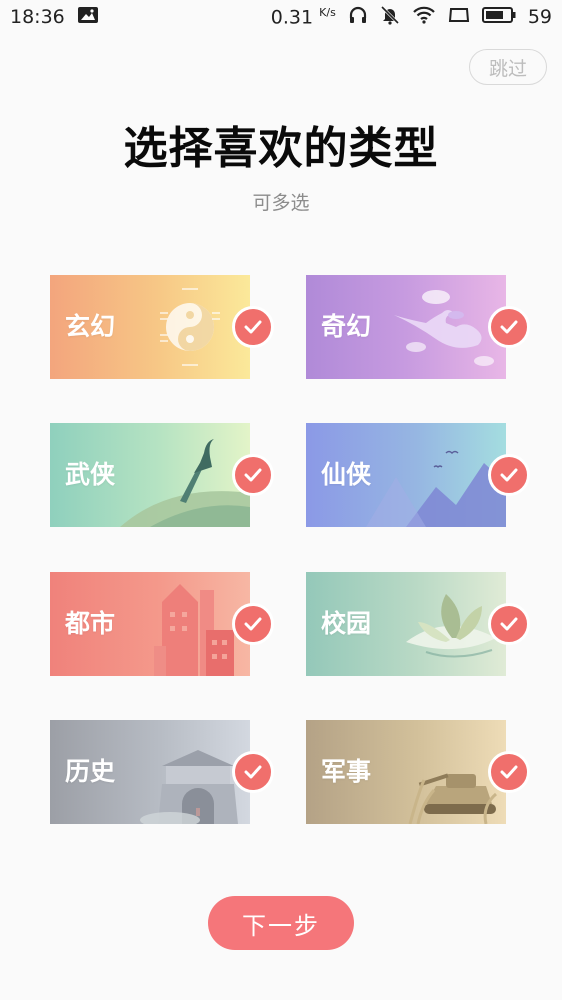 This screenshot has height=1000, width=562. What do you see at coordinates (90, 623) in the screenshot?
I see `category-label: 都市` at bounding box center [90, 623].